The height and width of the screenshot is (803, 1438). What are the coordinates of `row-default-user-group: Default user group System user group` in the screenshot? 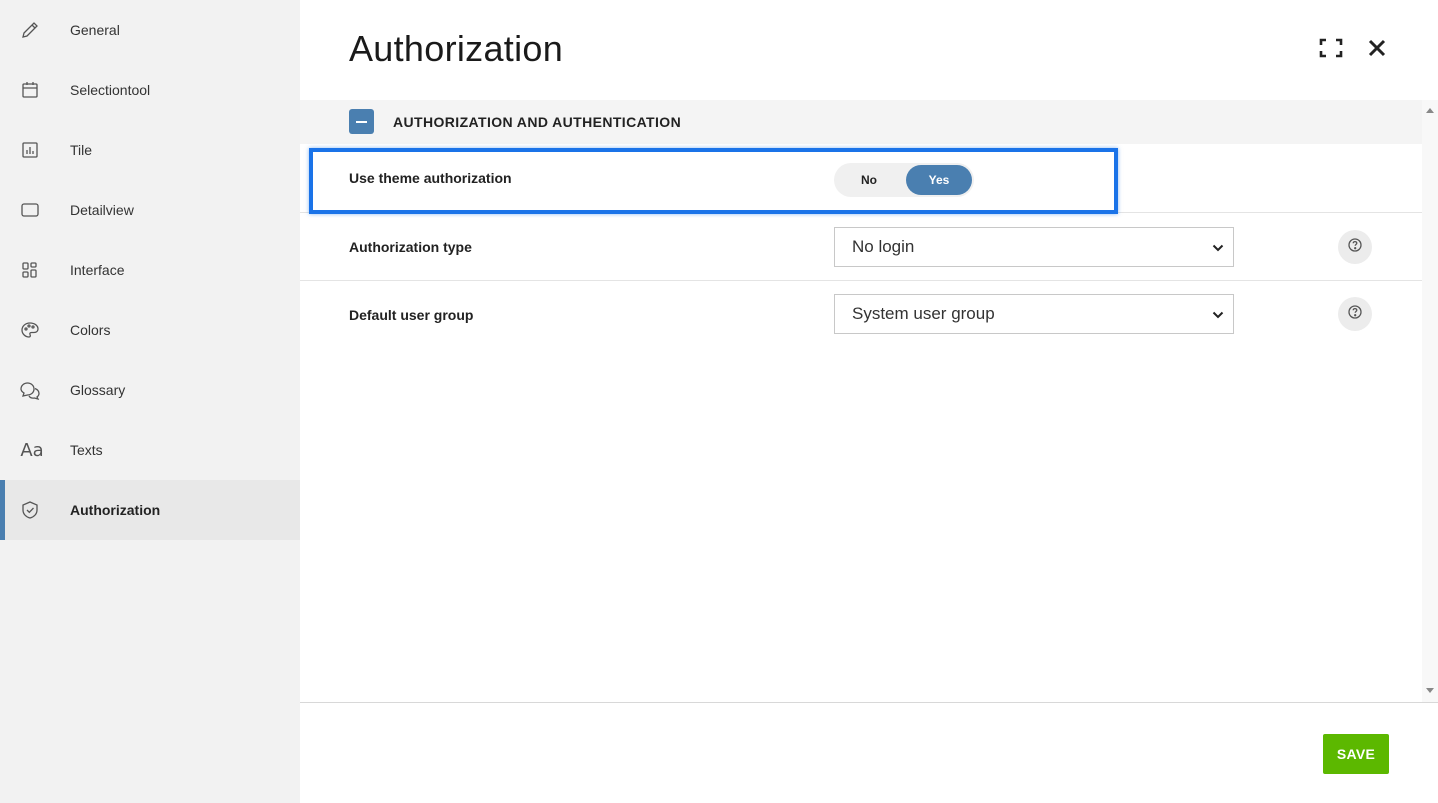 It's located at (861, 316).